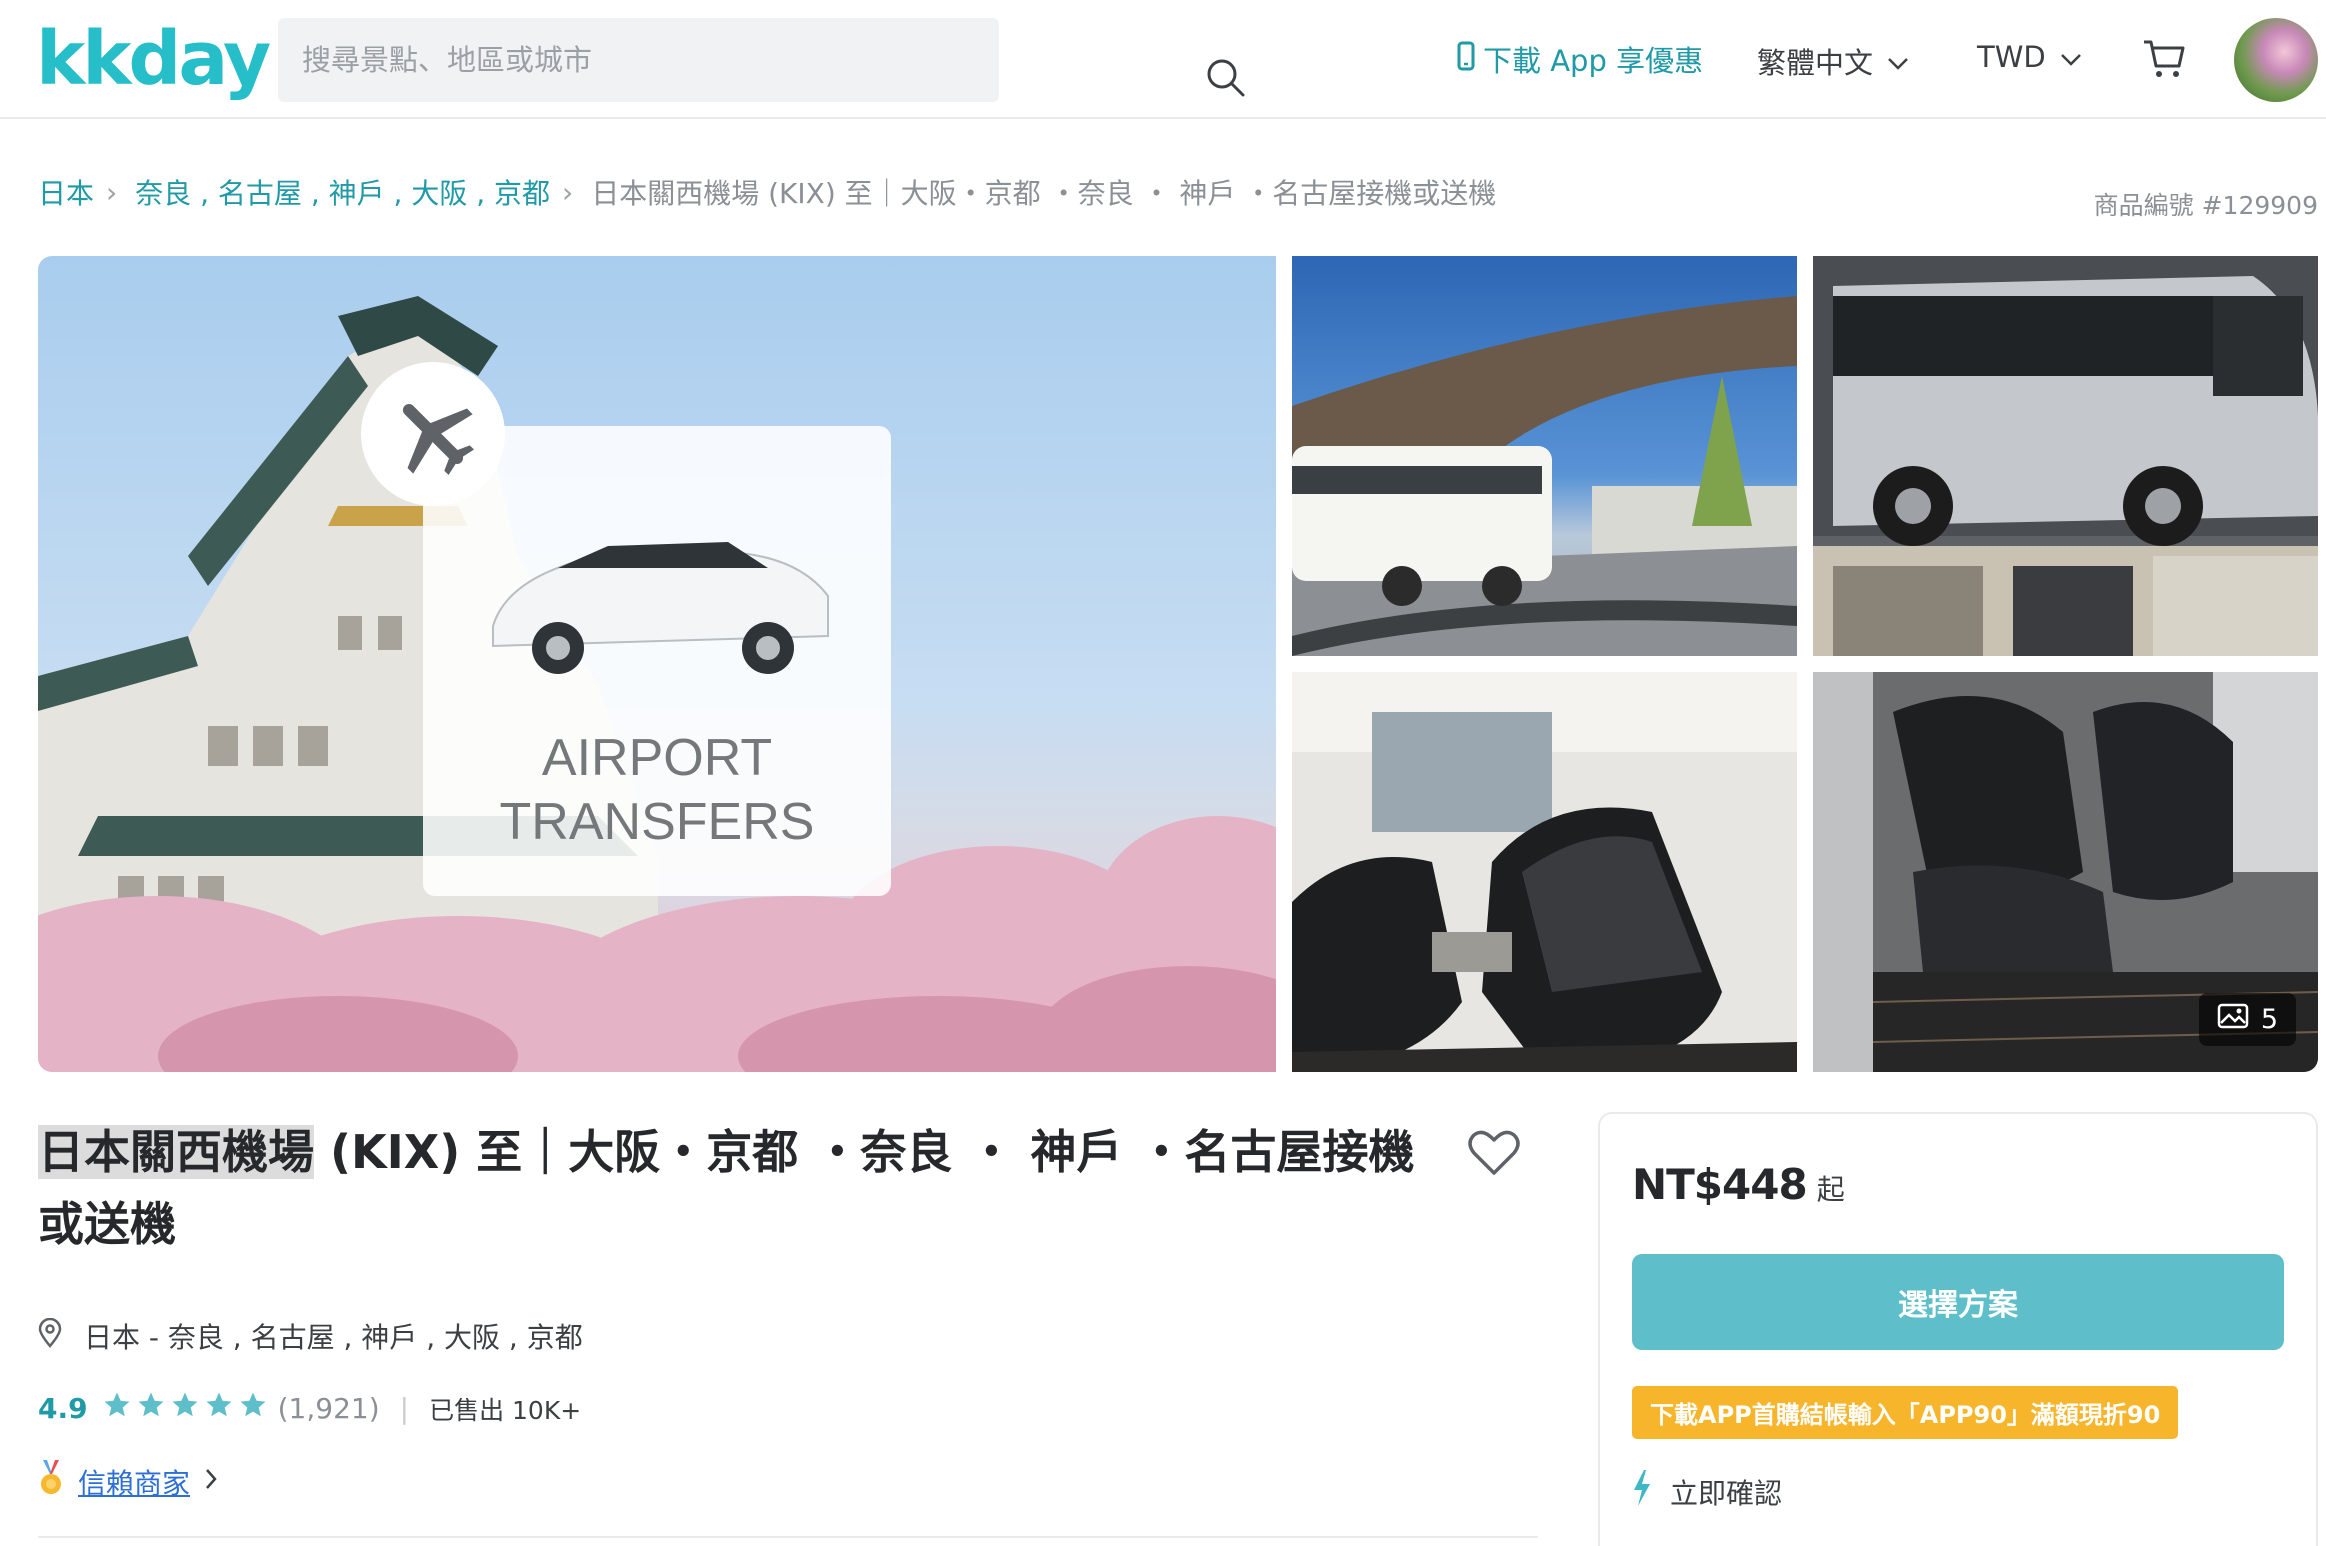 This screenshot has width=2326, height=1546. What do you see at coordinates (211, 1481) in the screenshot?
I see `chevron-right-icon` at bounding box center [211, 1481].